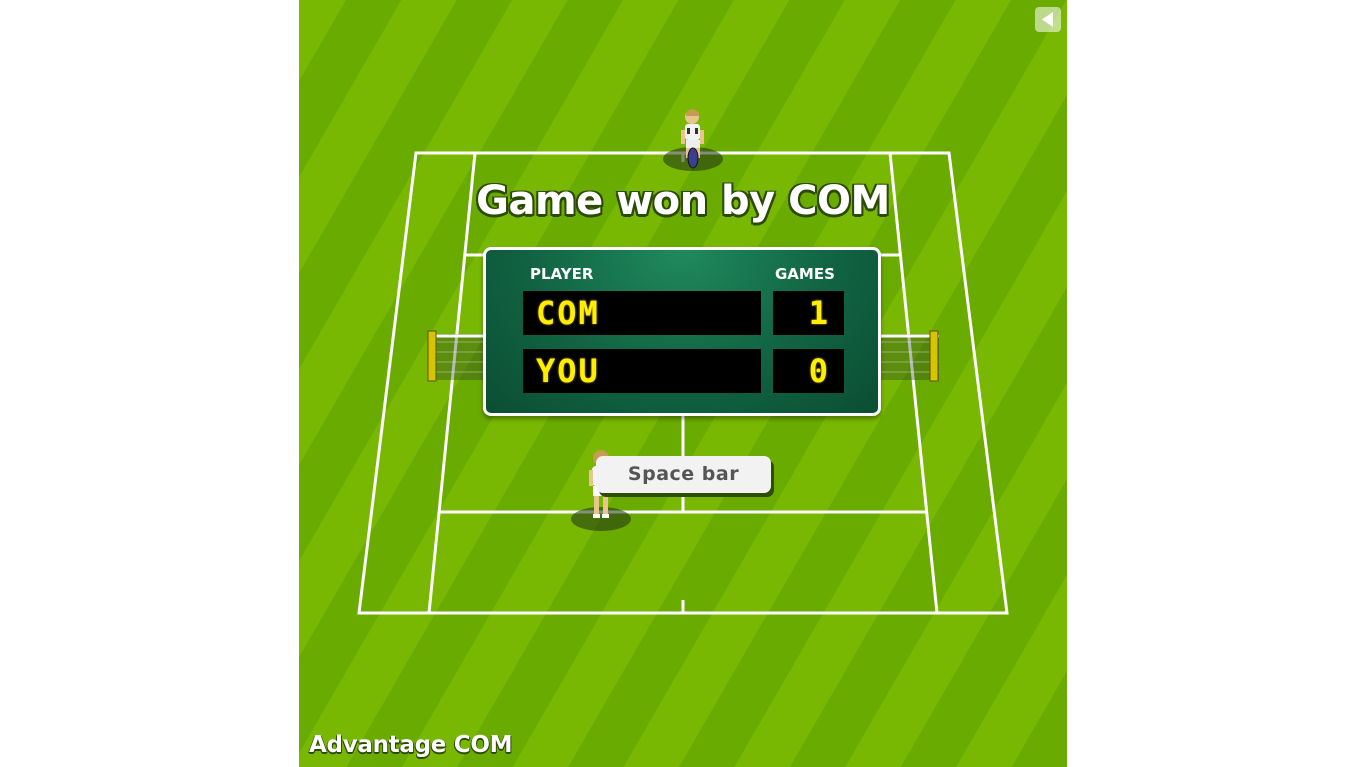 Image resolution: width=1365 pixels, height=767 pixels. Describe the element at coordinates (432, 356) in the screenshot. I see `net-post-left` at that location.